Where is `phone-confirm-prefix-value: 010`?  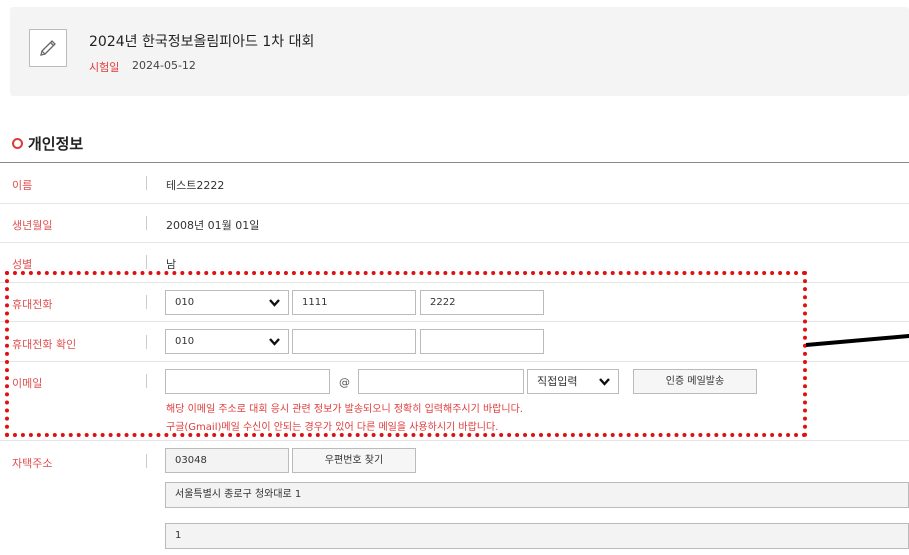
phone-confirm-prefix-value: 010 is located at coordinates (185, 341).